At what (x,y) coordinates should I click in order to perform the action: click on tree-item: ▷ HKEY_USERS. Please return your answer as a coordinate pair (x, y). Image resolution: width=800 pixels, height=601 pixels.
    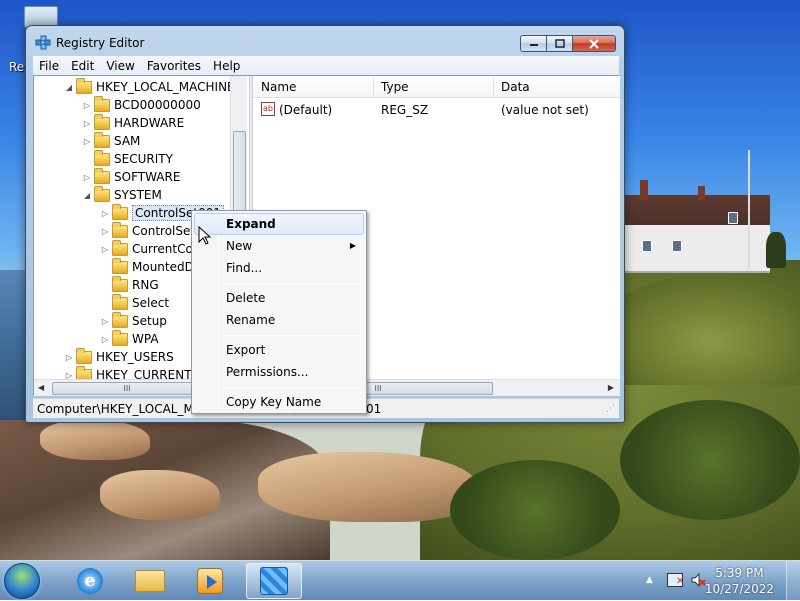
    Looking at the image, I should click on (119, 356).